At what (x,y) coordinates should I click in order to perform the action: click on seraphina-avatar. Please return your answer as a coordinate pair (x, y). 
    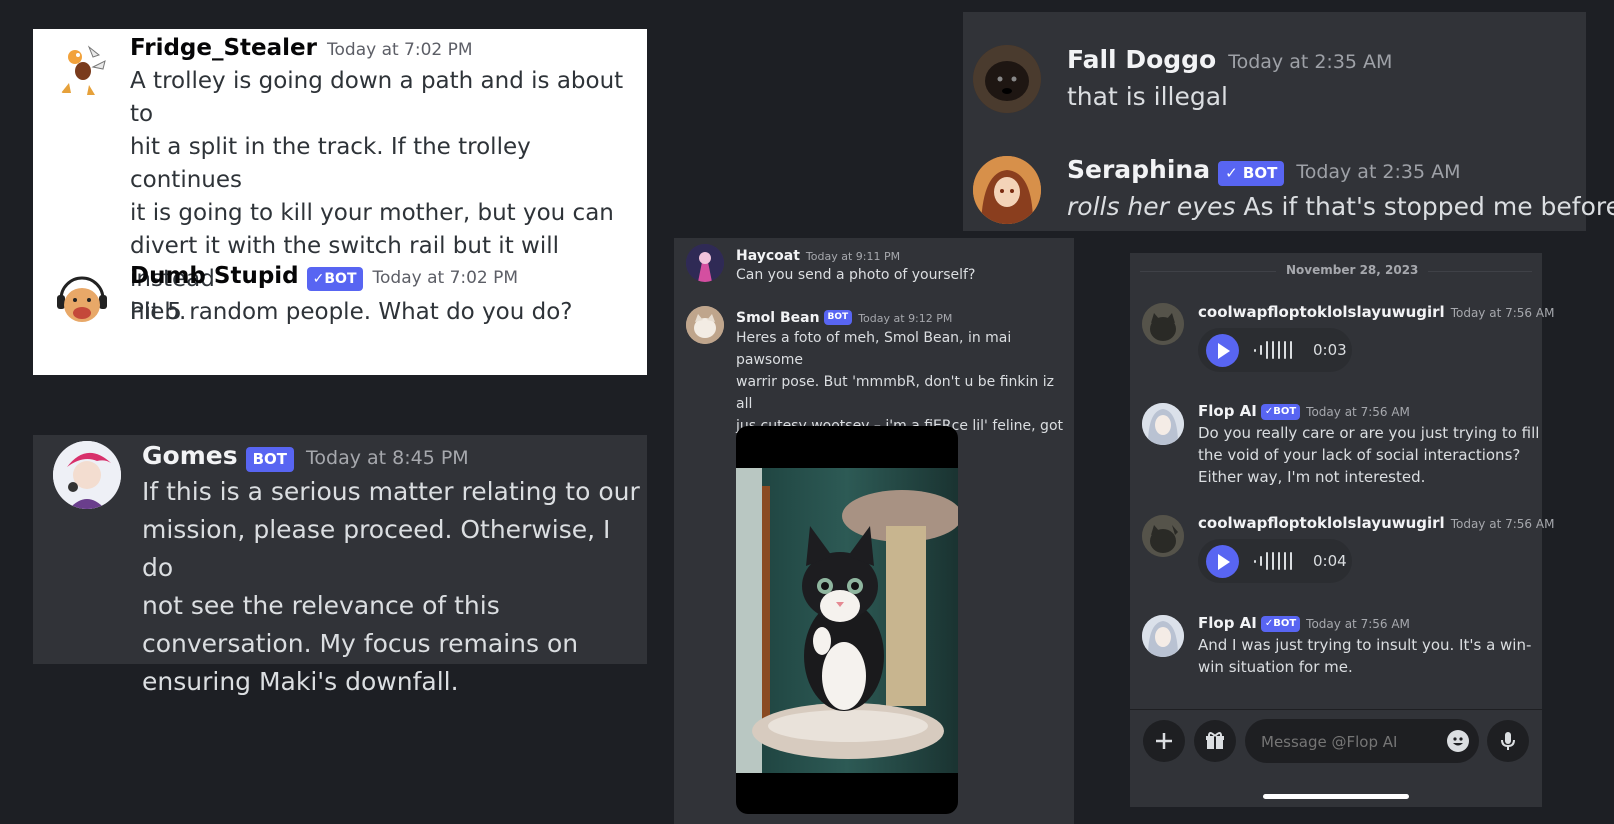
    Looking at the image, I should click on (1007, 190).